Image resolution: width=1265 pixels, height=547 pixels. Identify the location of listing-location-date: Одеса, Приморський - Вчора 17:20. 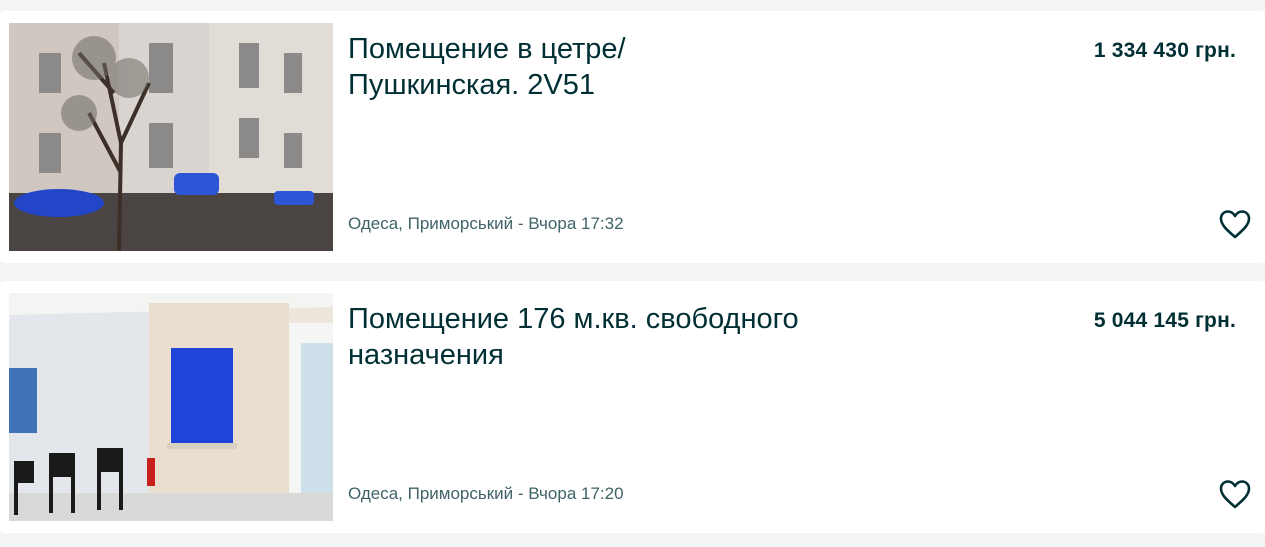
(486, 493).